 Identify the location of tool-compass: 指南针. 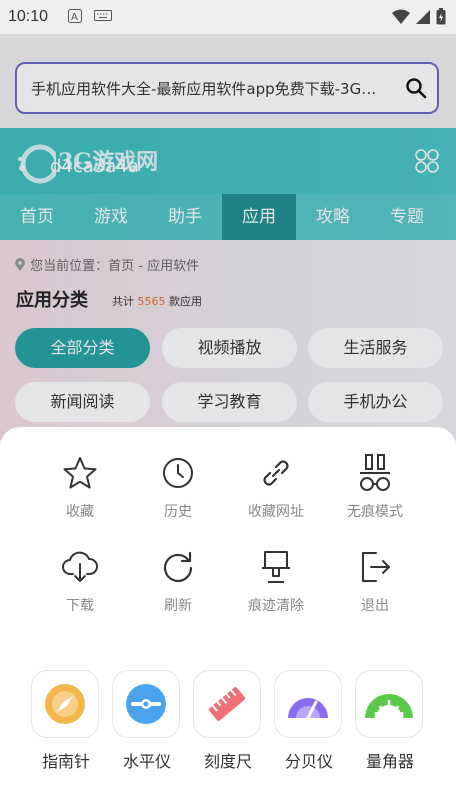
(66, 721).